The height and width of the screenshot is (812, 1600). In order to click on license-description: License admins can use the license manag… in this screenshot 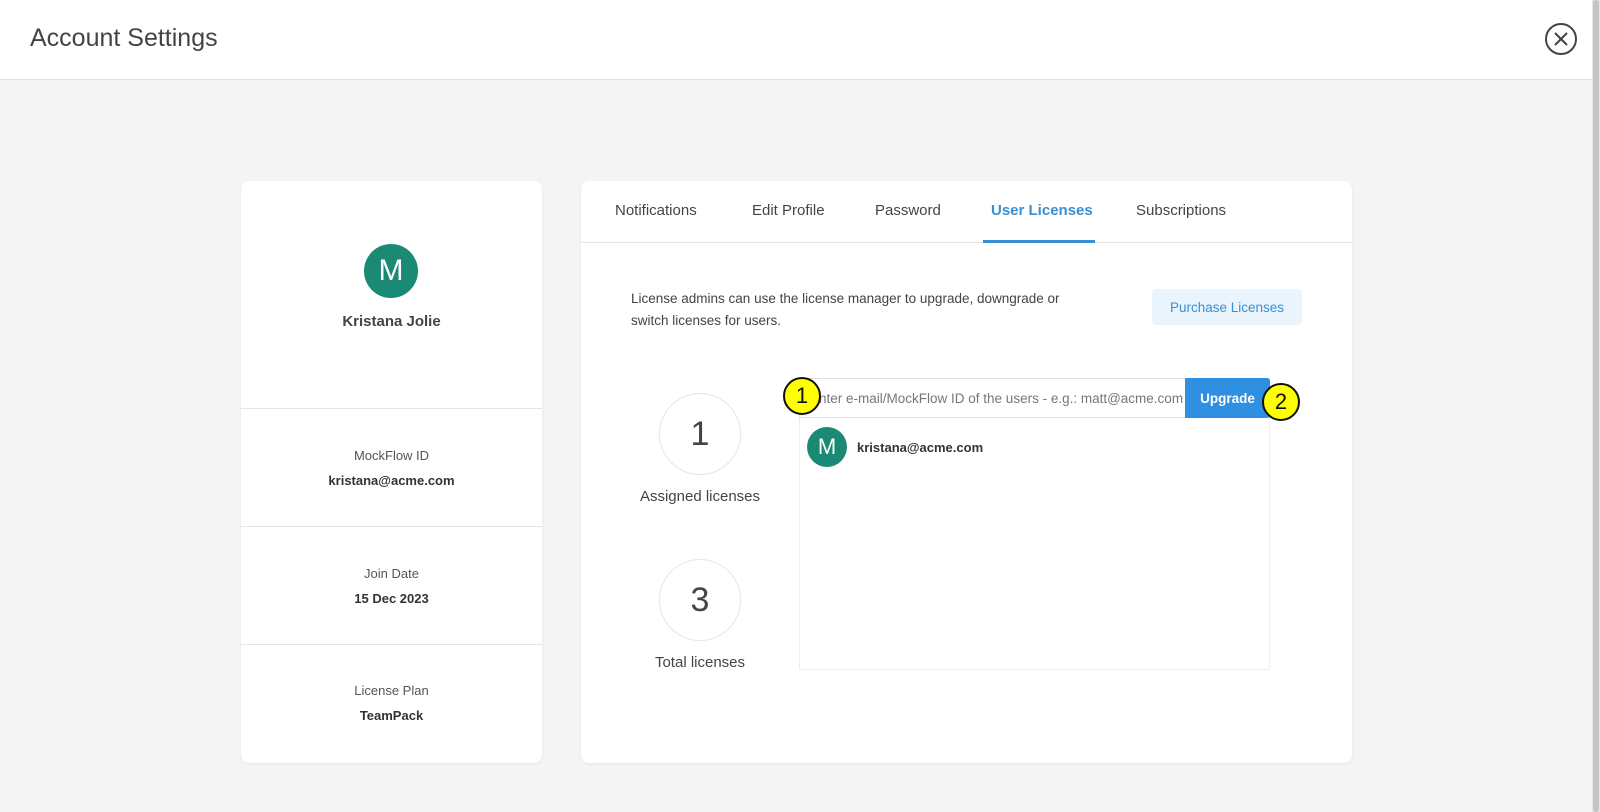, I will do `click(845, 309)`.